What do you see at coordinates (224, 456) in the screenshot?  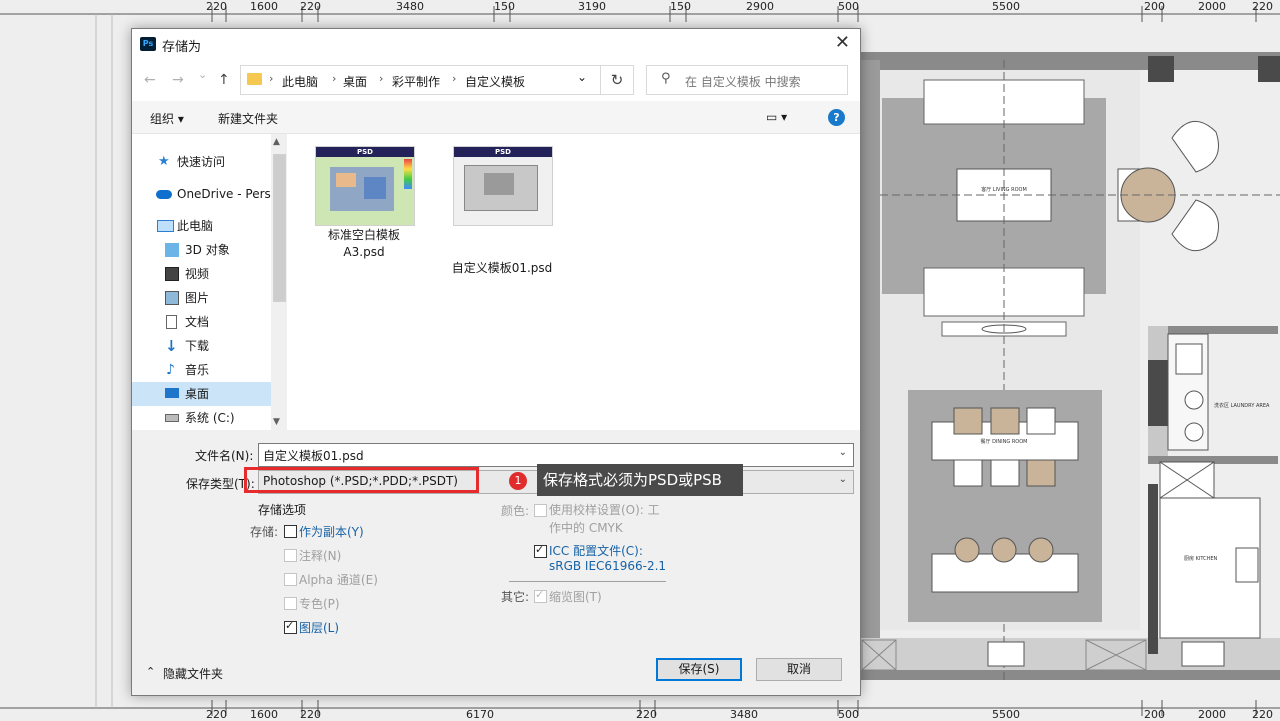 I see `filename-label: 文件名(N):` at bounding box center [224, 456].